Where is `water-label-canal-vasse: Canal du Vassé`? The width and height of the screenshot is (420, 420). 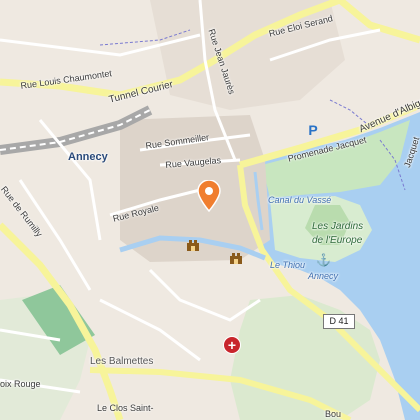
water-label-canal-vasse: Canal du Vassé is located at coordinates (300, 200).